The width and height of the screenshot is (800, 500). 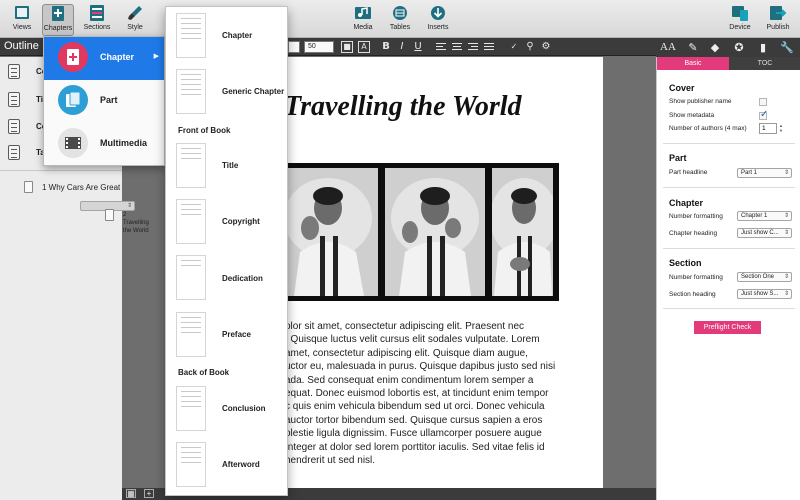 What do you see at coordinates (149, 493) in the screenshot?
I see `add-icon: +` at bounding box center [149, 493].